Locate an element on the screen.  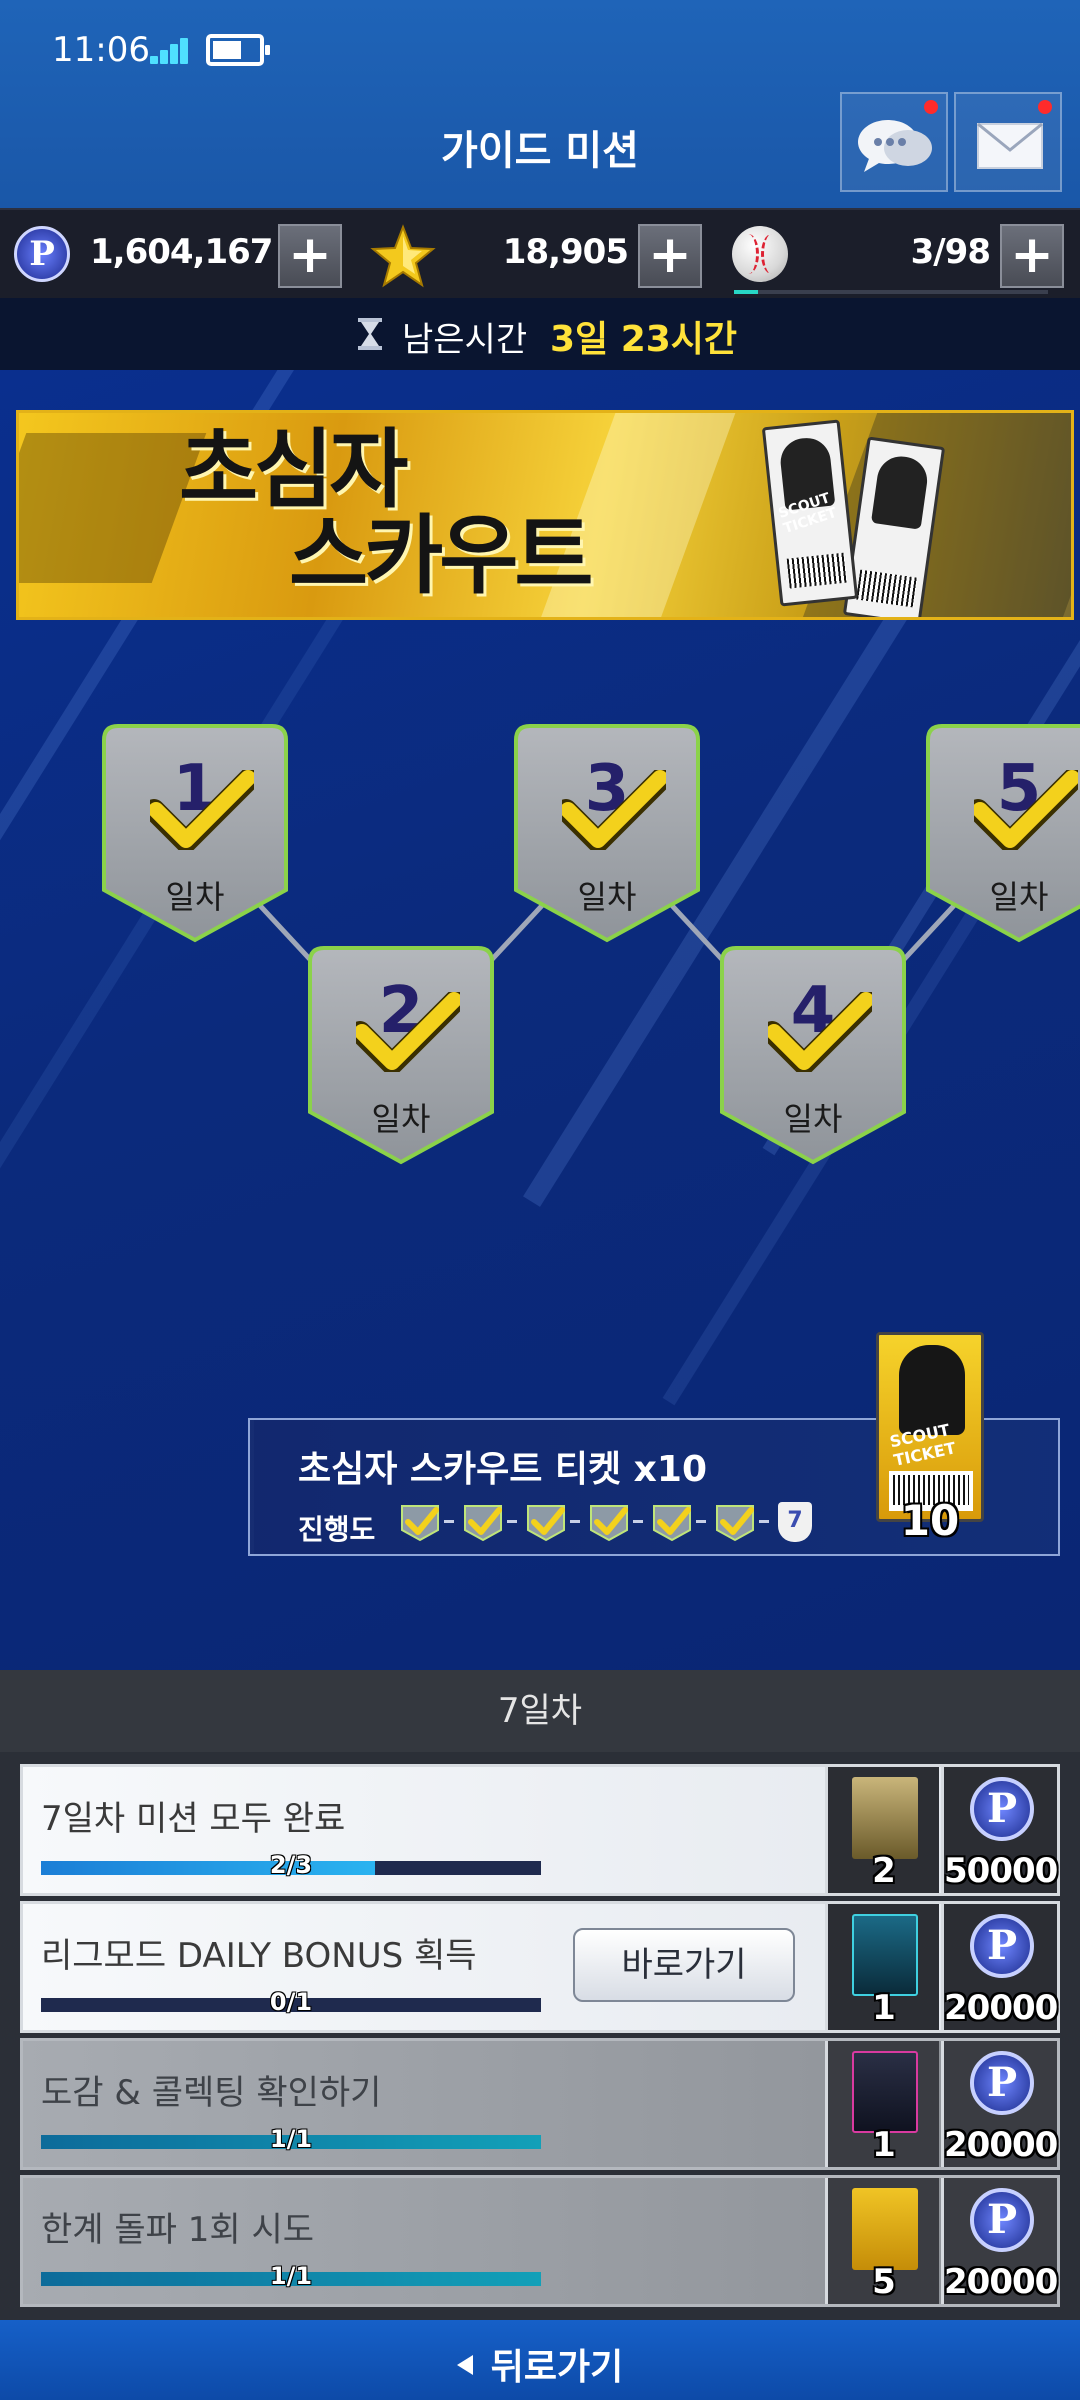
reward-item-count: 2 is located at coordinates (884, 1871).